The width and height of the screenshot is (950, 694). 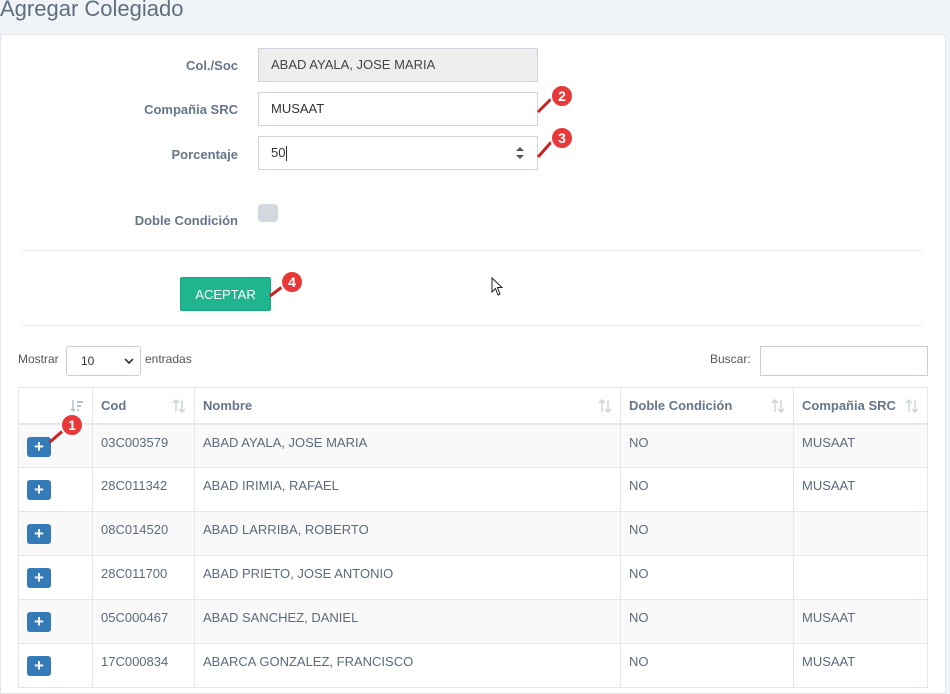 I want to click on cell-nombre: ABAD LARRIBA, ROBERTO, so click(x=407, y=533).